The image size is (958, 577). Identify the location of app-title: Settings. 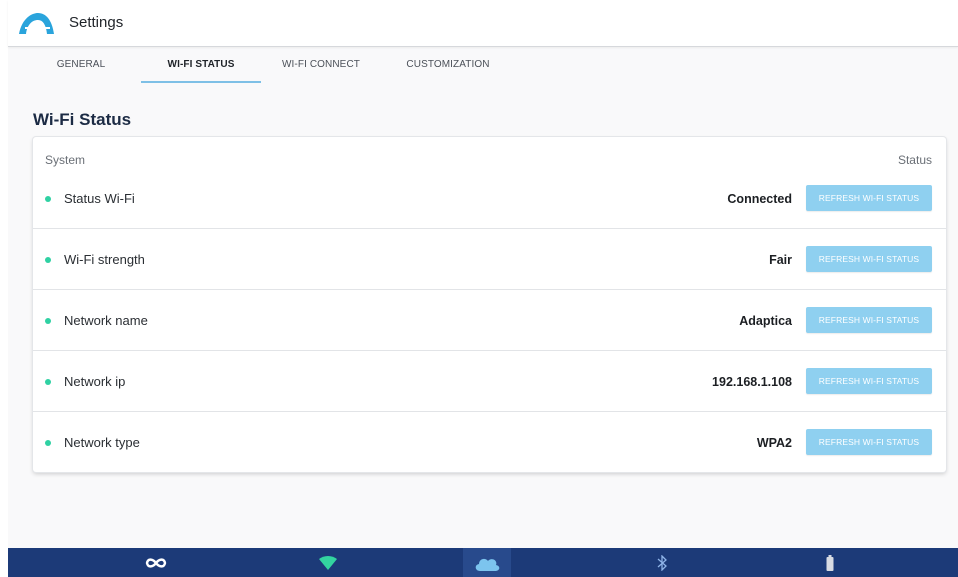
(96, 22).